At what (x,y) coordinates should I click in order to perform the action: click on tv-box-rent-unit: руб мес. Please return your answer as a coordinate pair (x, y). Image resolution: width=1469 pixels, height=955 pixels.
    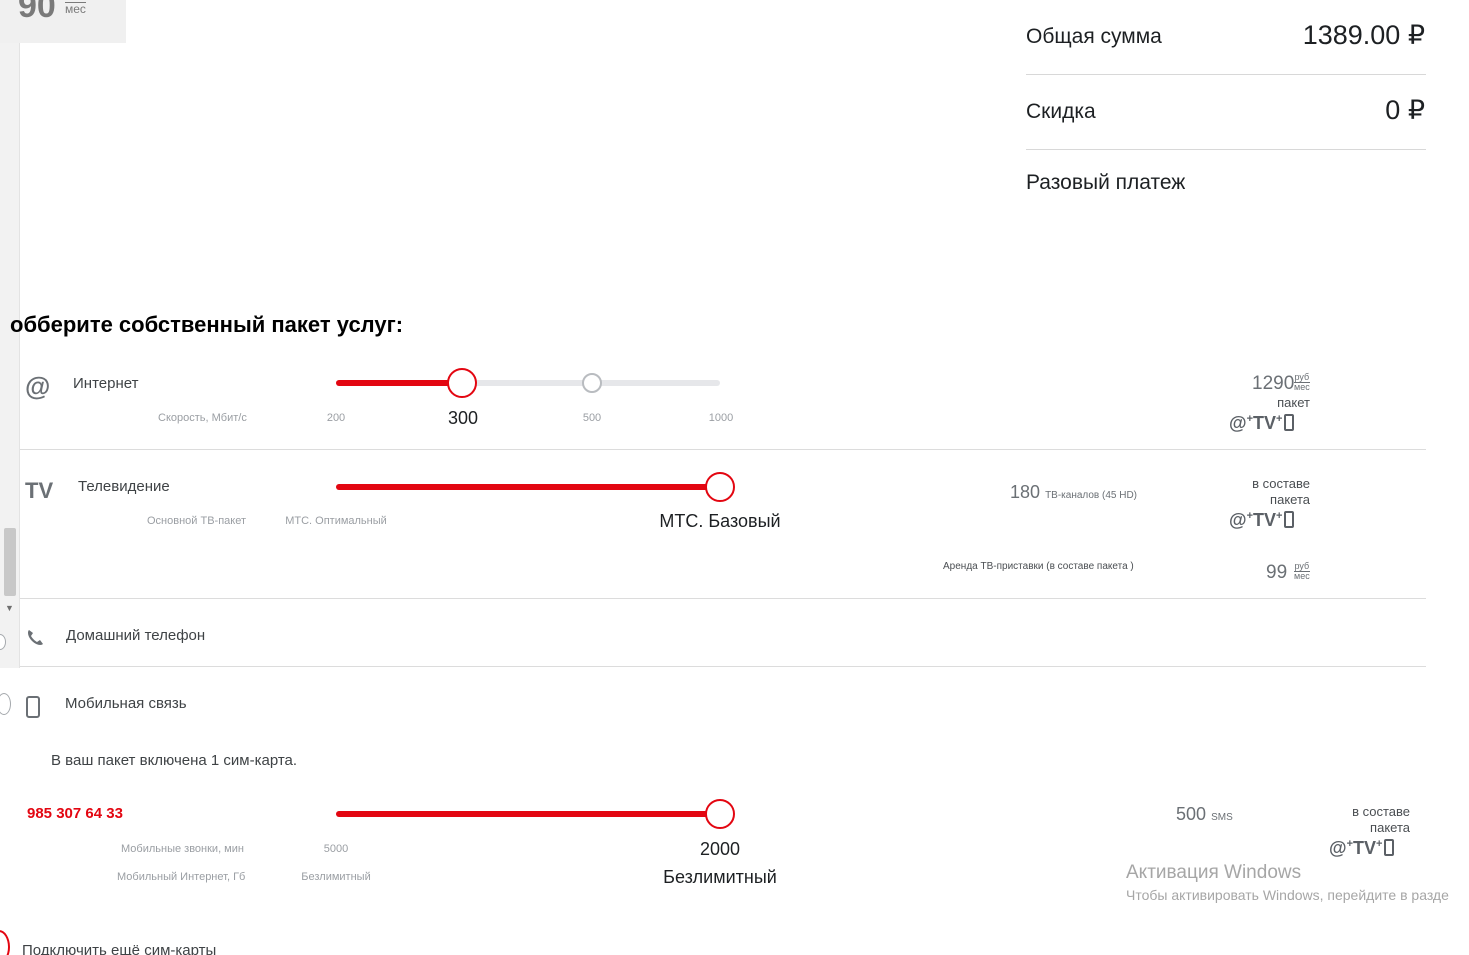
    Looking at the image, I should click on (1302, 571).